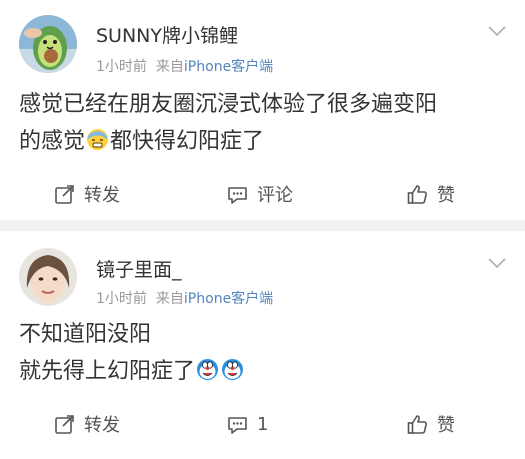  What do you see at coordinates (107, 371) in the screenshot?
I see `post-text-segment: 就先得上幻阳症了` at bounding box center [107, 371].